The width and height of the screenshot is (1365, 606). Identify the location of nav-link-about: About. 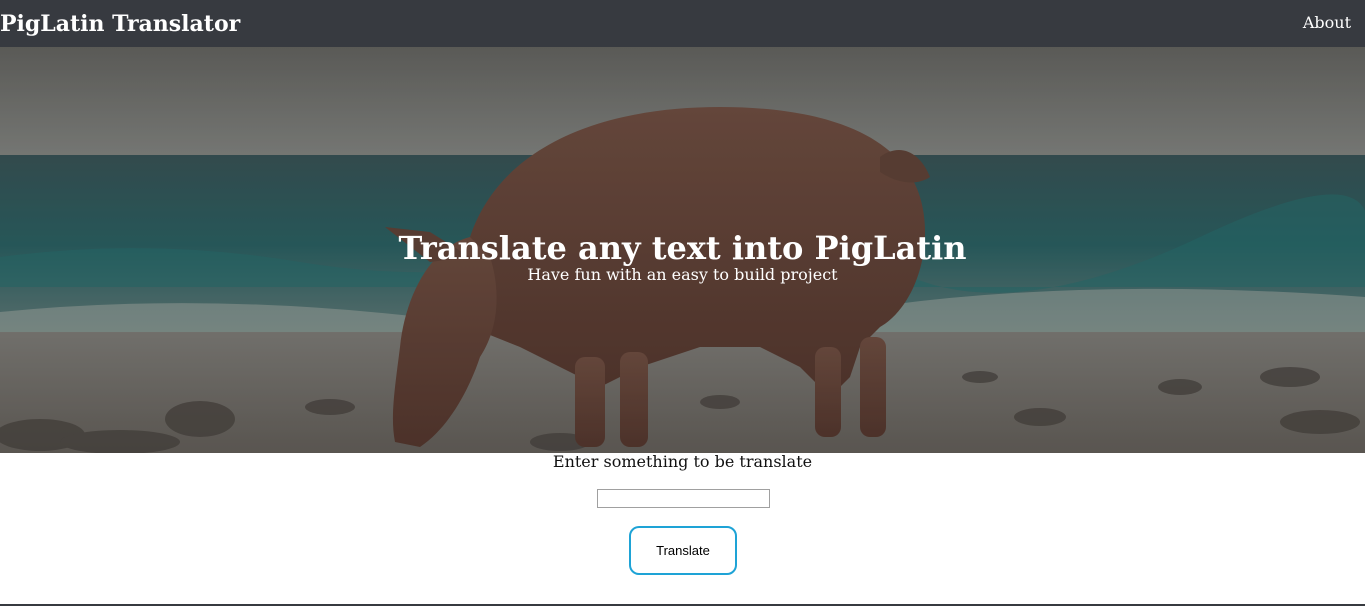
(1327, 23).